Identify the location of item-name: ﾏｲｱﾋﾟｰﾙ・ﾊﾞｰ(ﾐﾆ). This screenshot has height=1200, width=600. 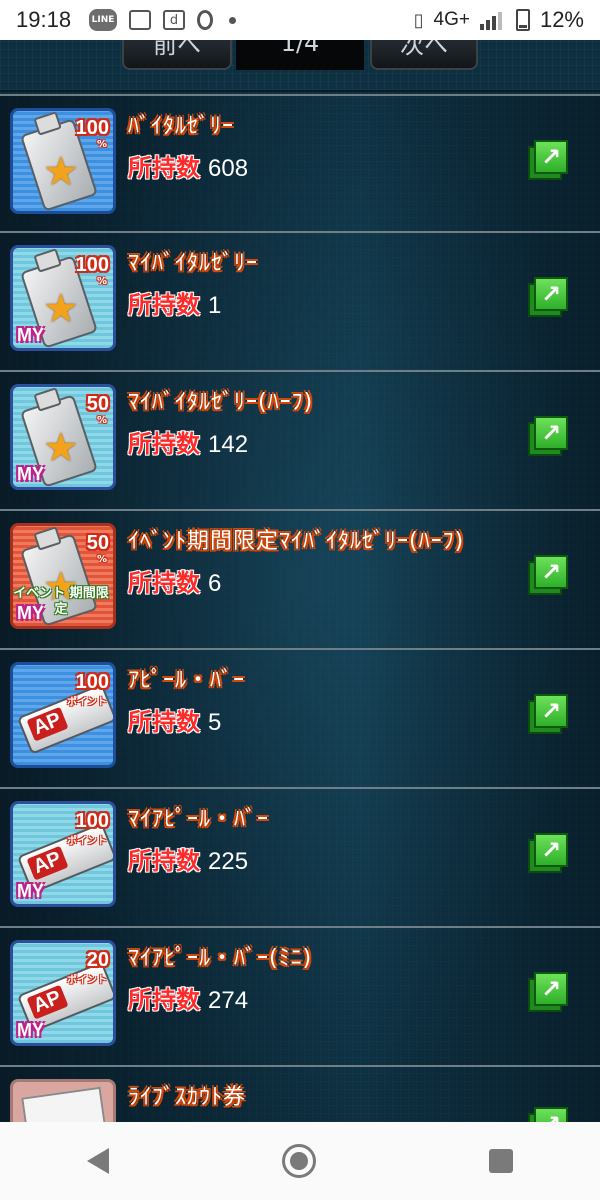
(220, 958).